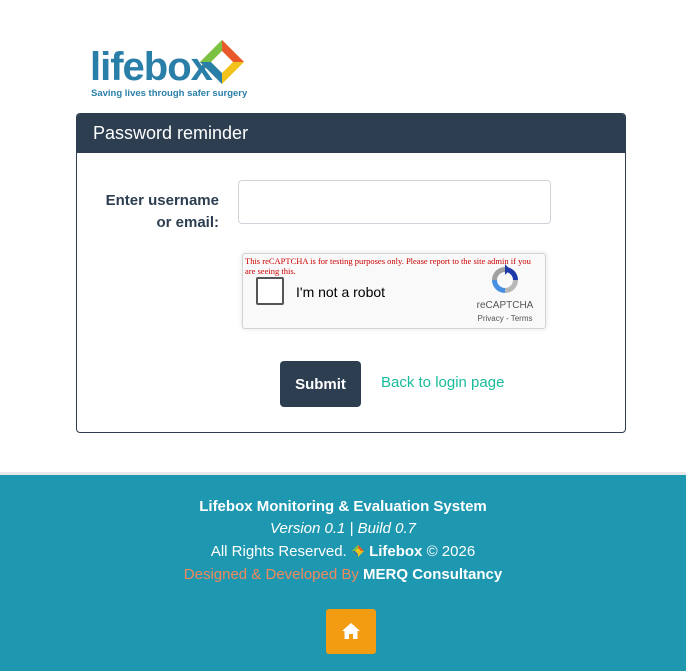 This screenshot has width=686, height=671. What do you see at coordinates (442, 382) in the screenshot?
I see `back-to-login-link: Back to login page` at bounding box center [442, 382].